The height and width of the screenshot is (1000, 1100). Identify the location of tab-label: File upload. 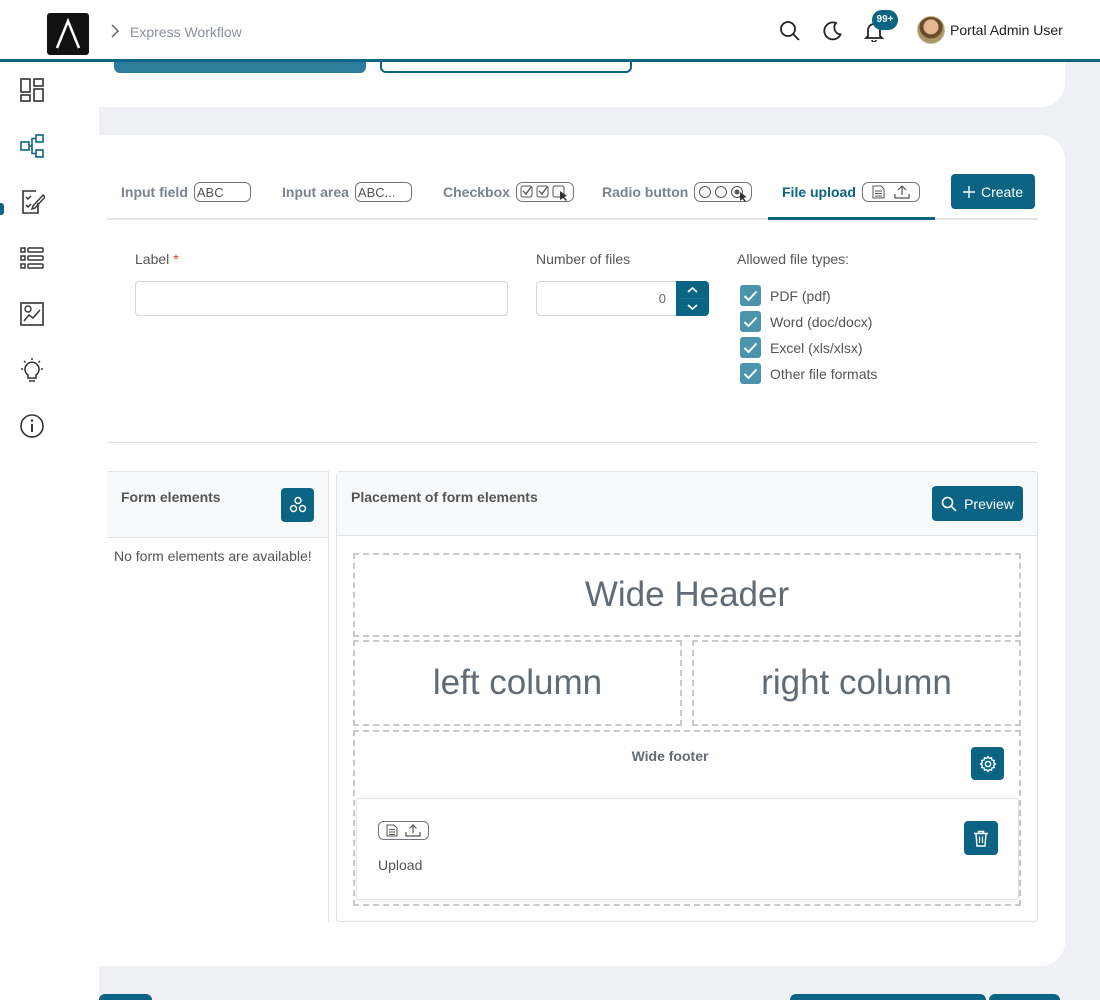
(819, 192).